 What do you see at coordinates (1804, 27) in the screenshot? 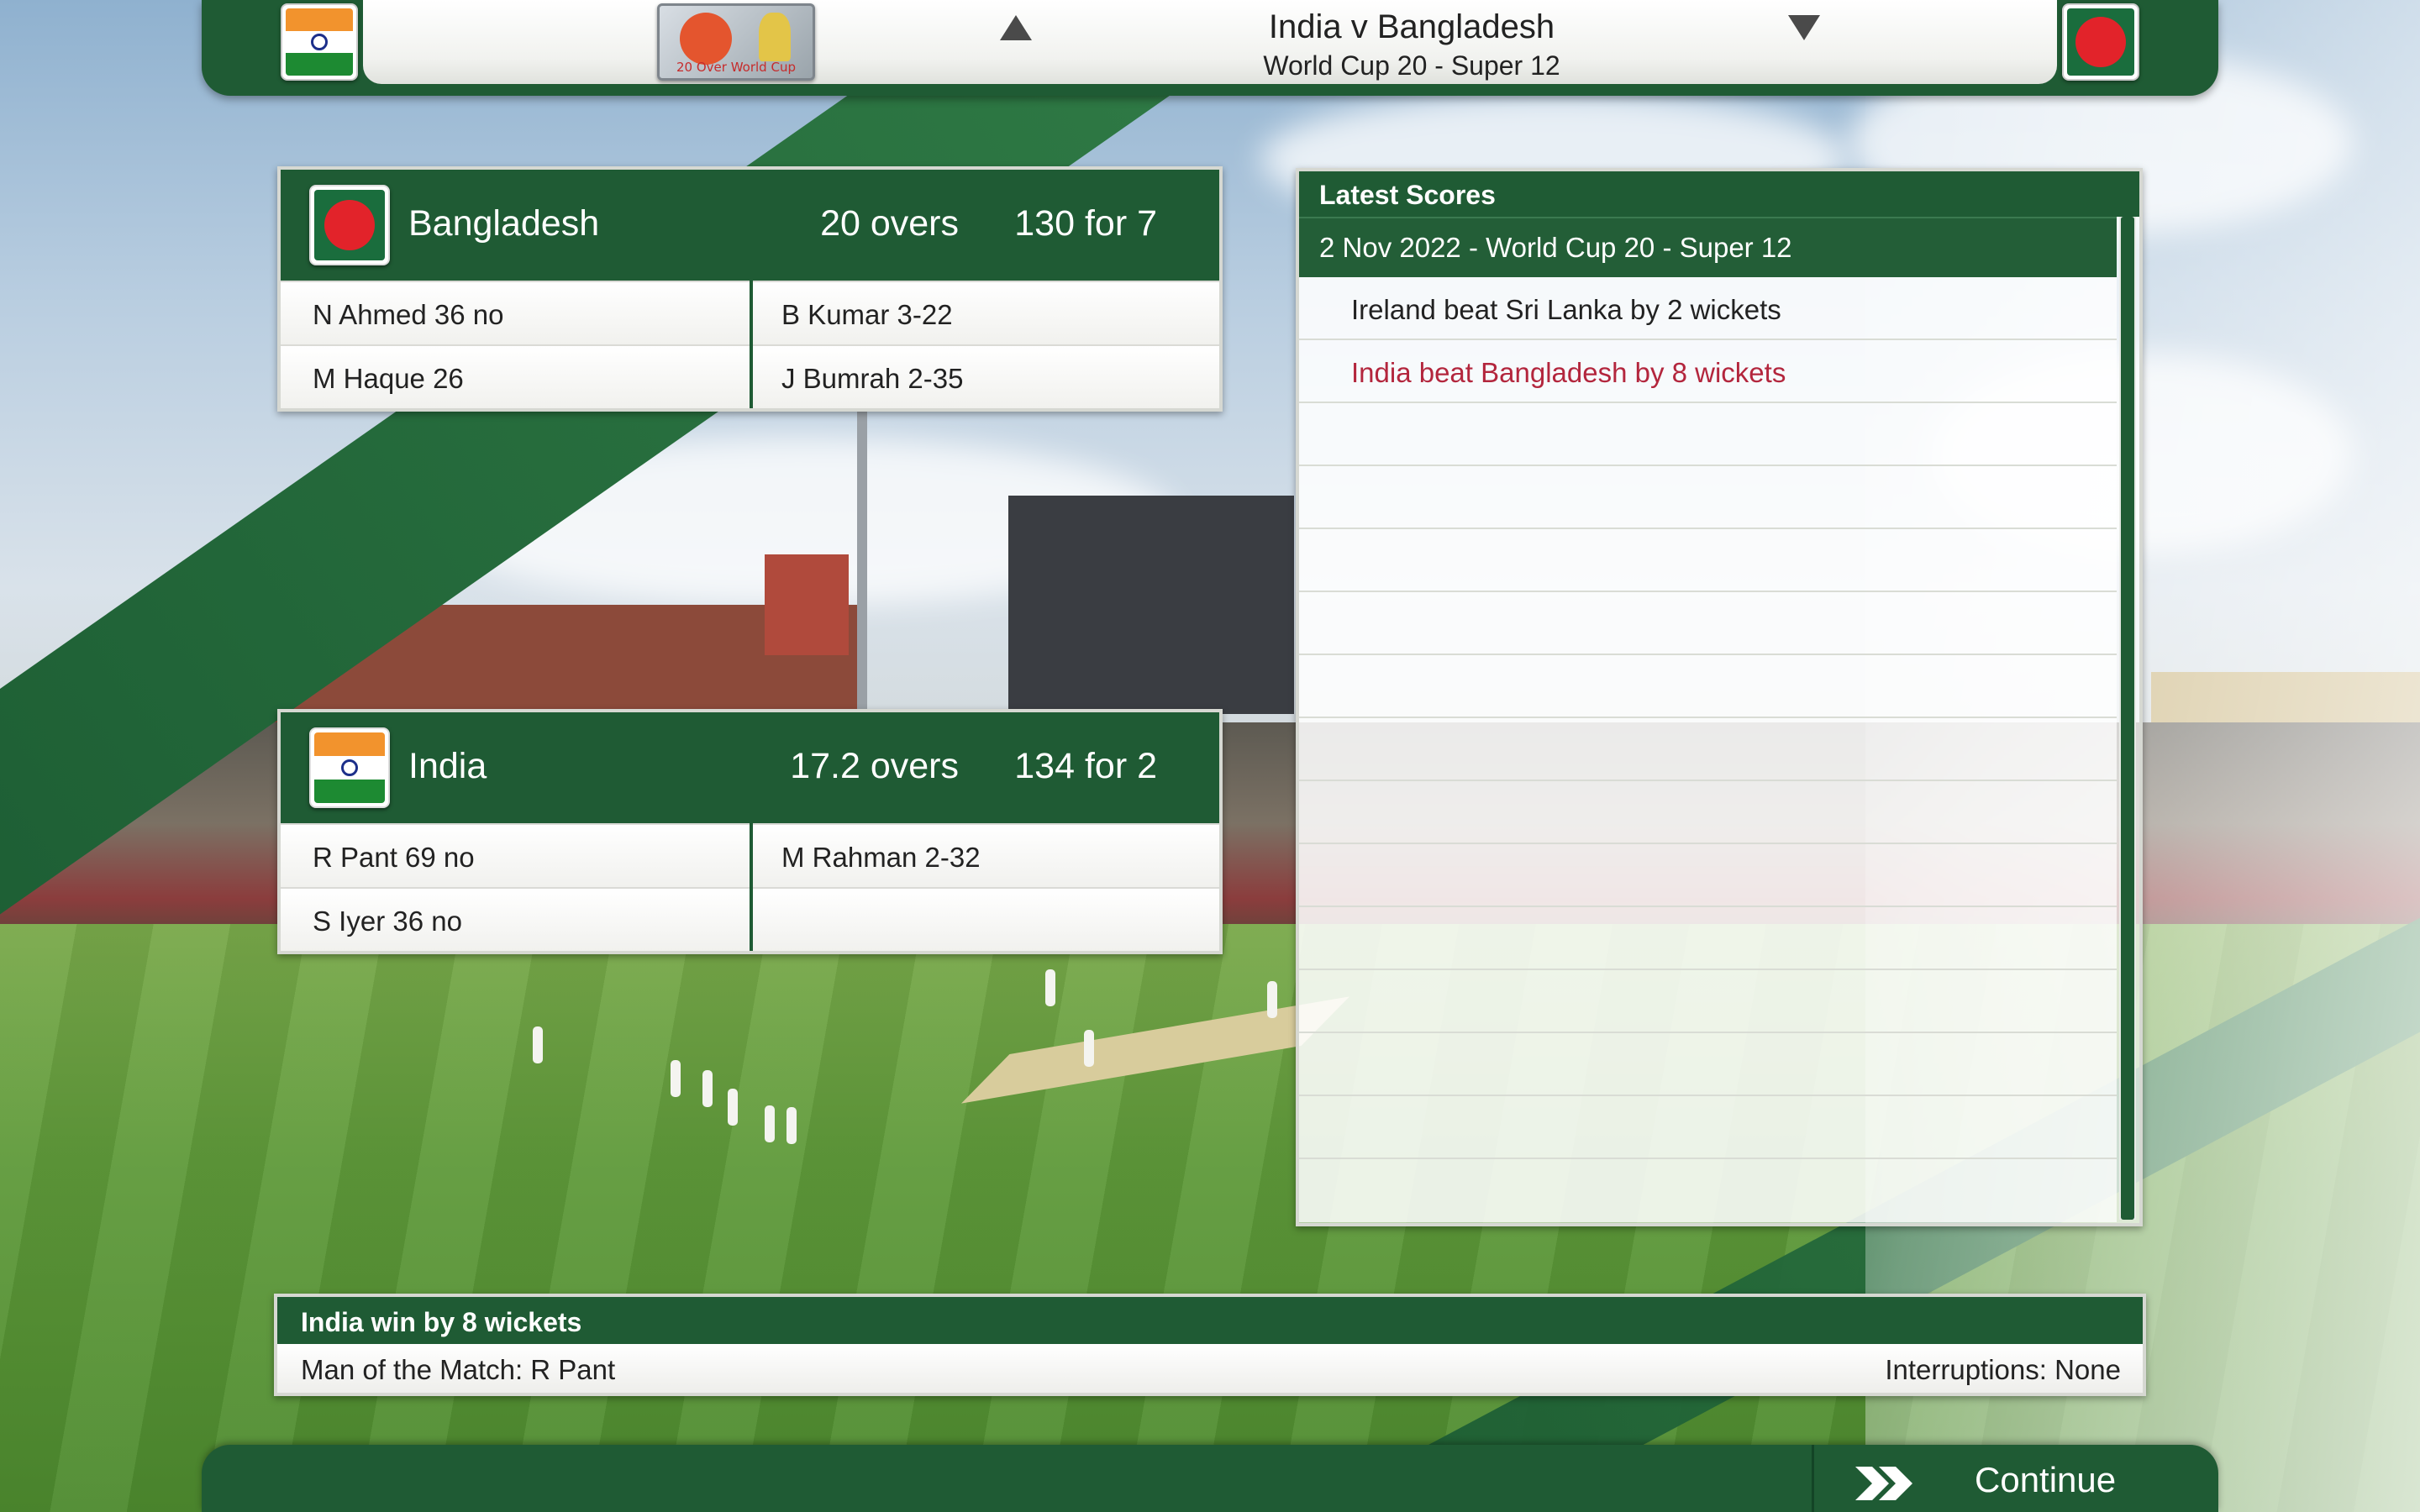
I see `next-match-arrow-icon` at bounding box center [1804, 27].